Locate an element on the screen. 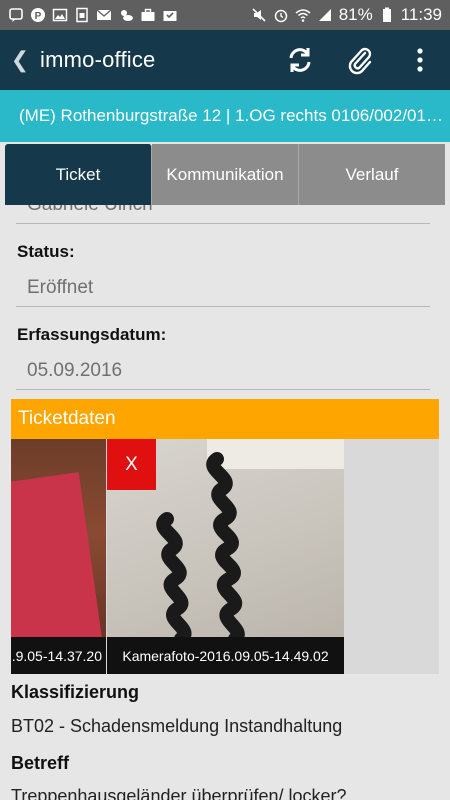 This screenshot has height=800, width=450. wifi-icon is located at coordinates (303, 15).